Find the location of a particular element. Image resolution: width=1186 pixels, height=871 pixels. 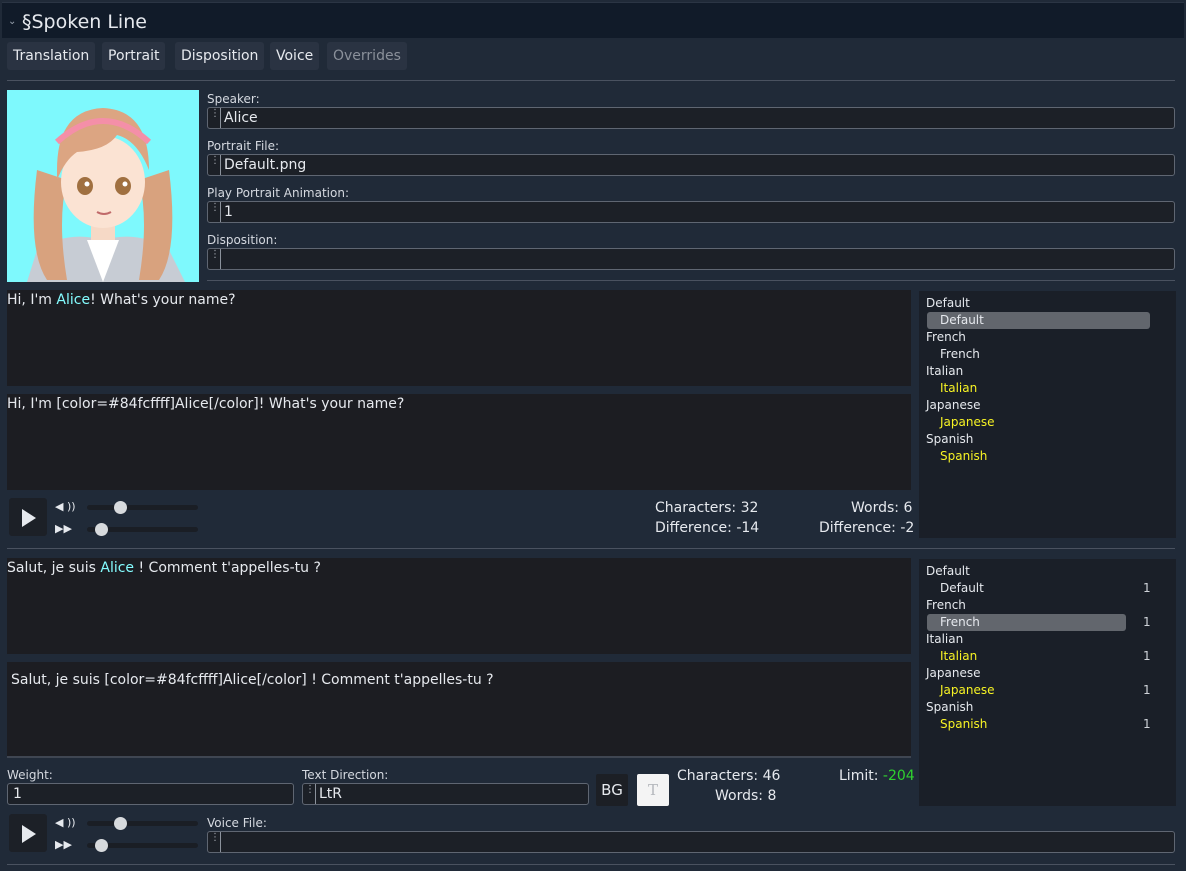

portrait-file-field: ⋮ Default.png is located at coordinates (691, 165).